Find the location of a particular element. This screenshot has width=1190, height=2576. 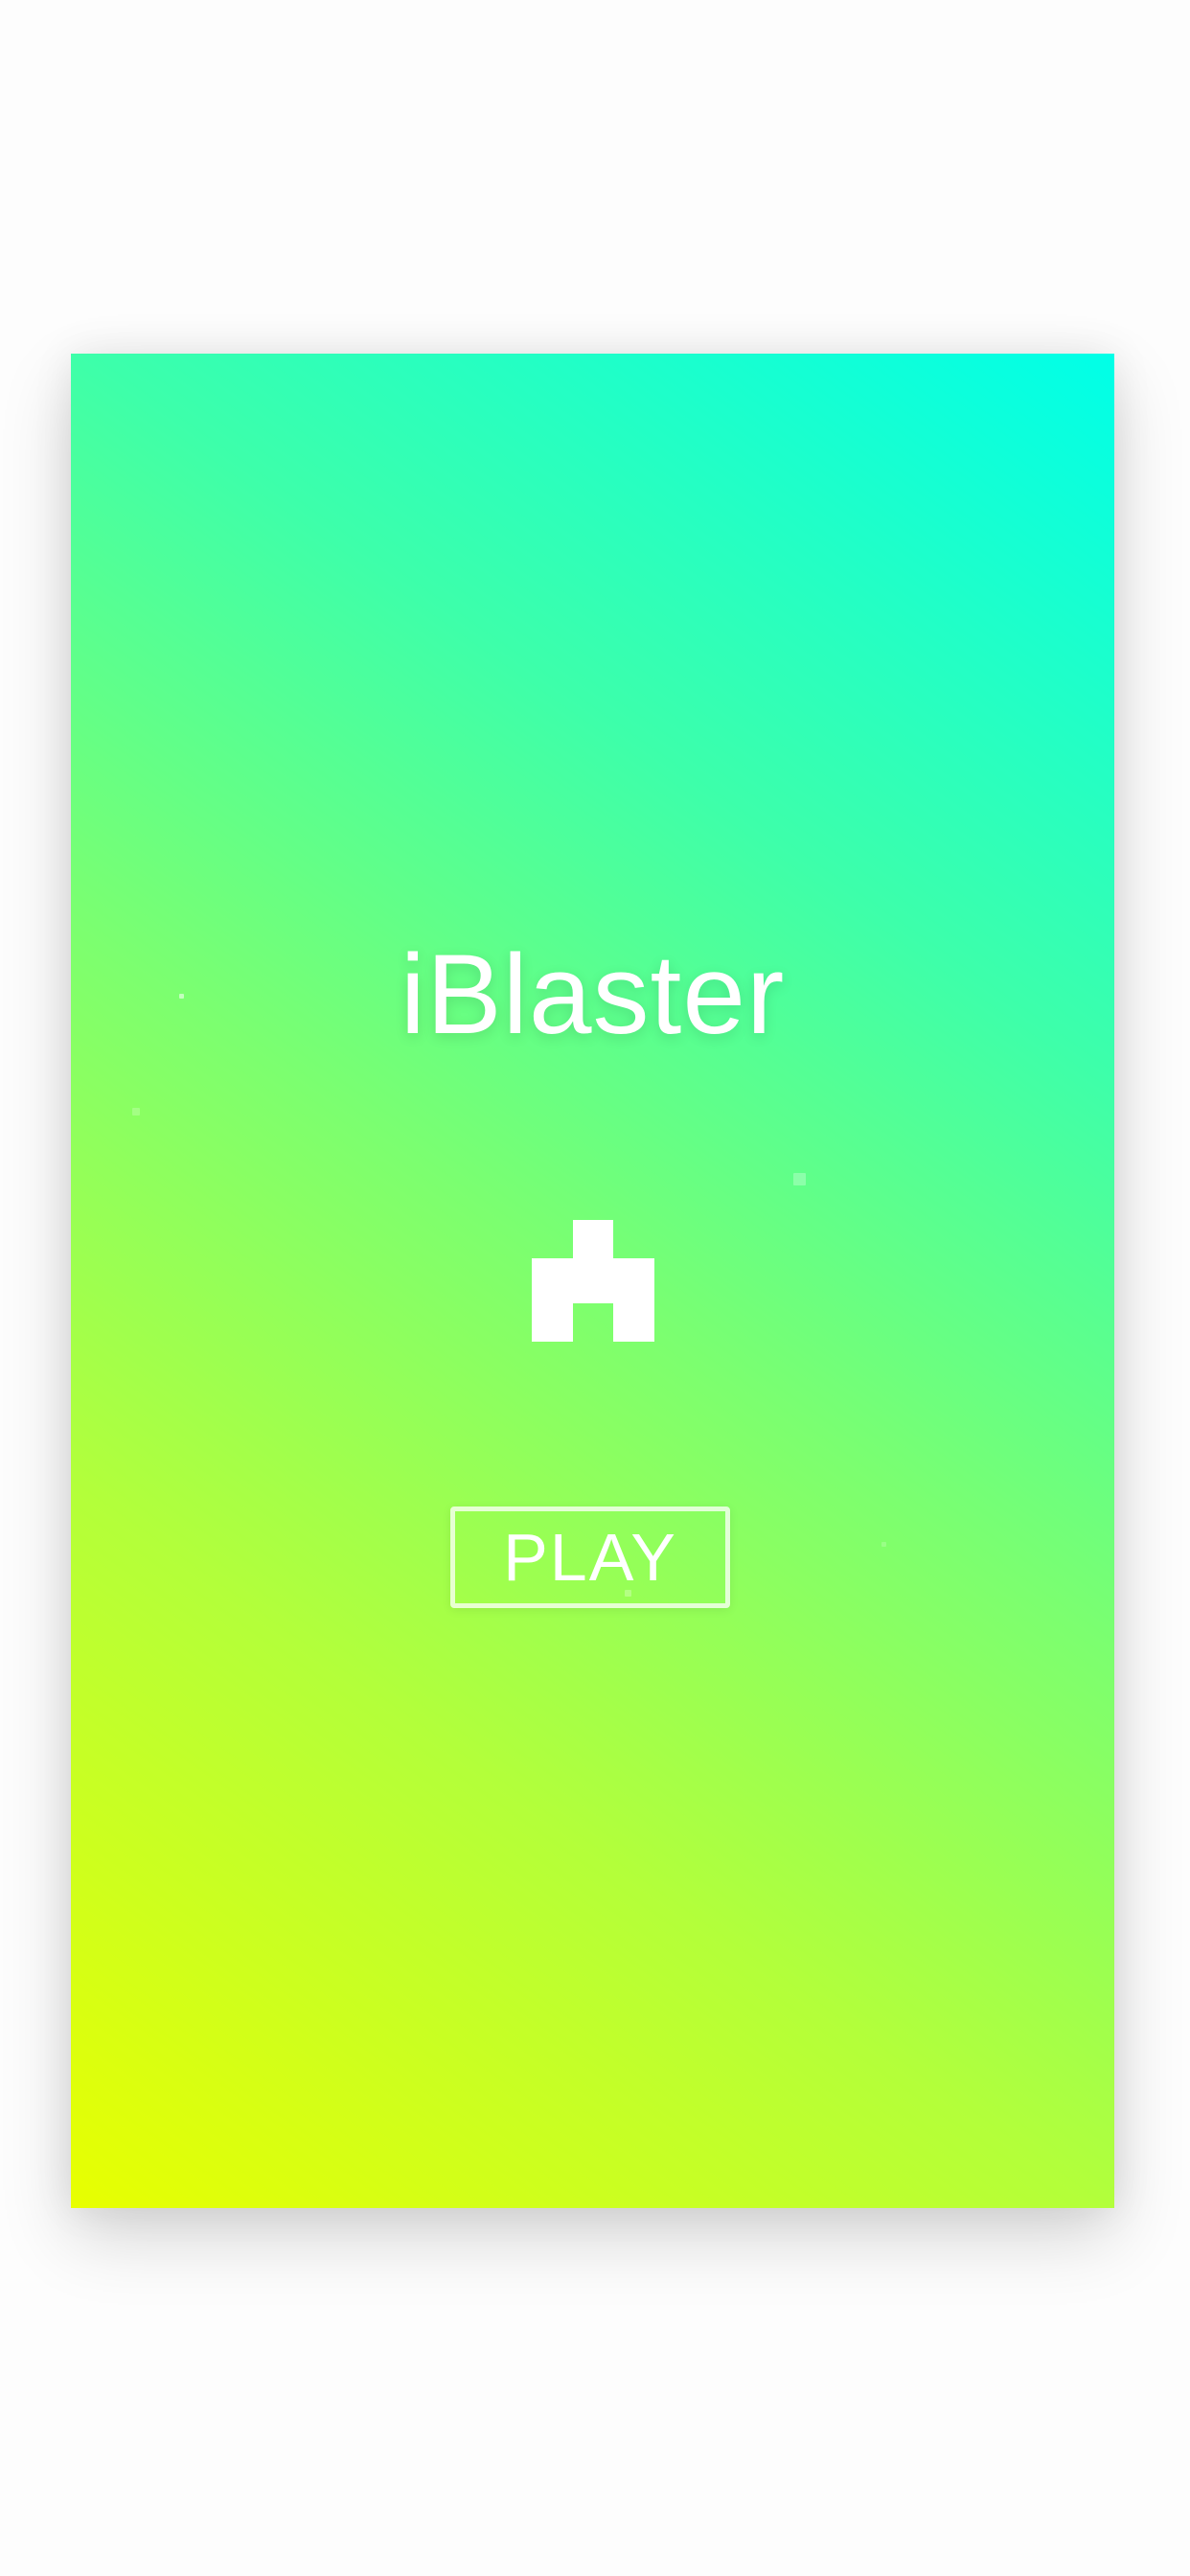

pixel-ship-icon is located at coordinates (593, 1281).